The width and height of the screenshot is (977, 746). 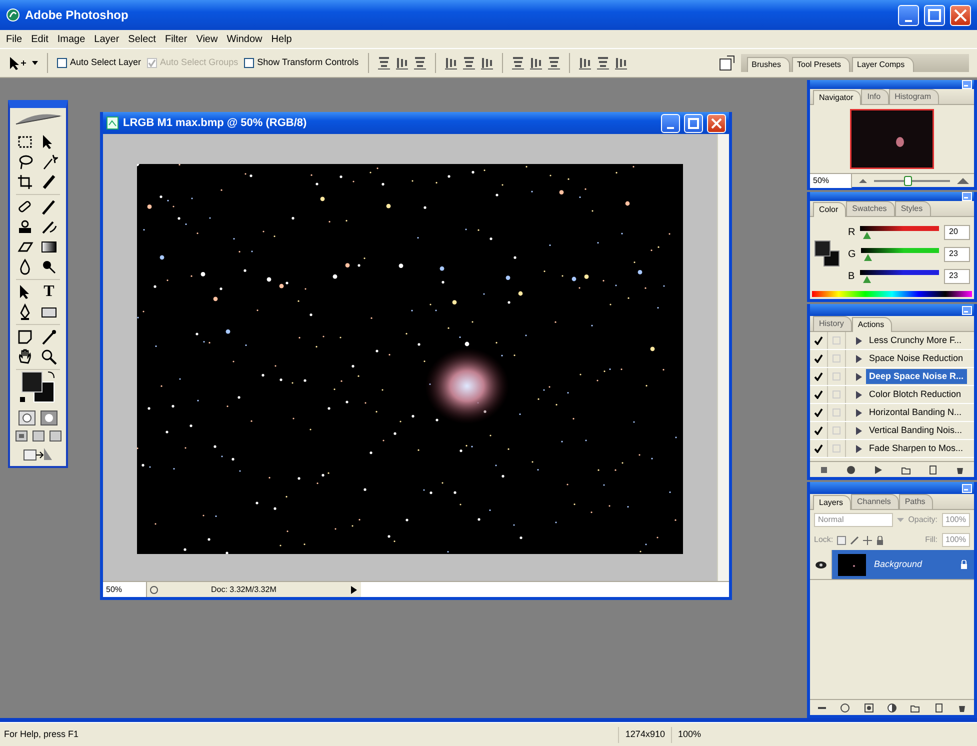 What do you see at coordinates (832, 502) in the screenshot?
I see `panel-tab: Layers` at bounding box center [832, 502].